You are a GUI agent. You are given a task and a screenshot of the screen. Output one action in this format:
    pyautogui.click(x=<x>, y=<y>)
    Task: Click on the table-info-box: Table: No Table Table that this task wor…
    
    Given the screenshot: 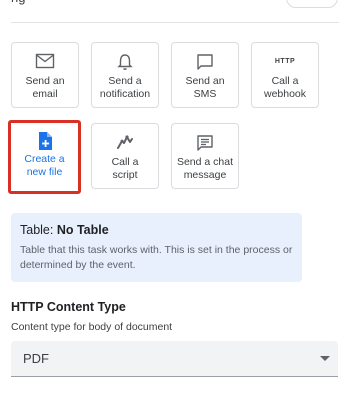 What is the action you would take?
    pyautogui.click(x=156, y=247)
    